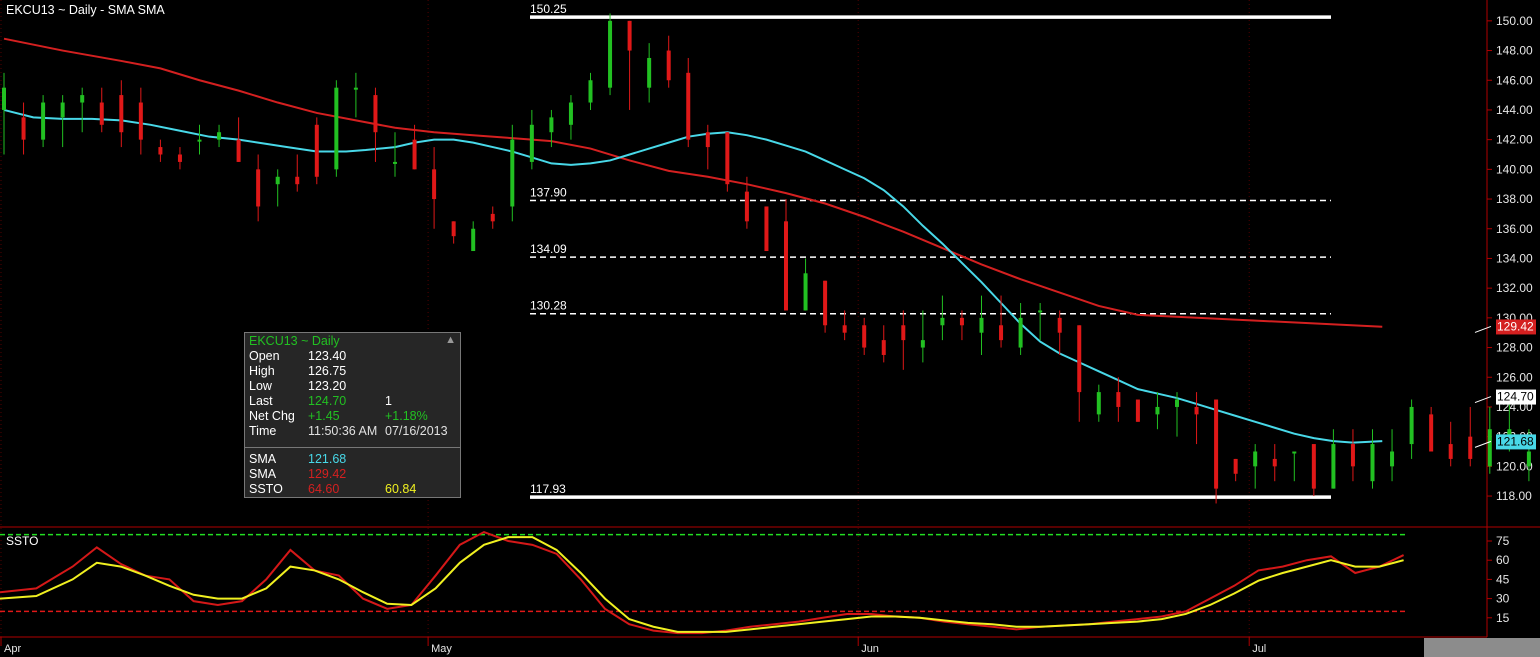 Image resolution: width=1540 pixels, height=657 pixels. I want to click on infobox-value: 123.20, so click(327, 386).